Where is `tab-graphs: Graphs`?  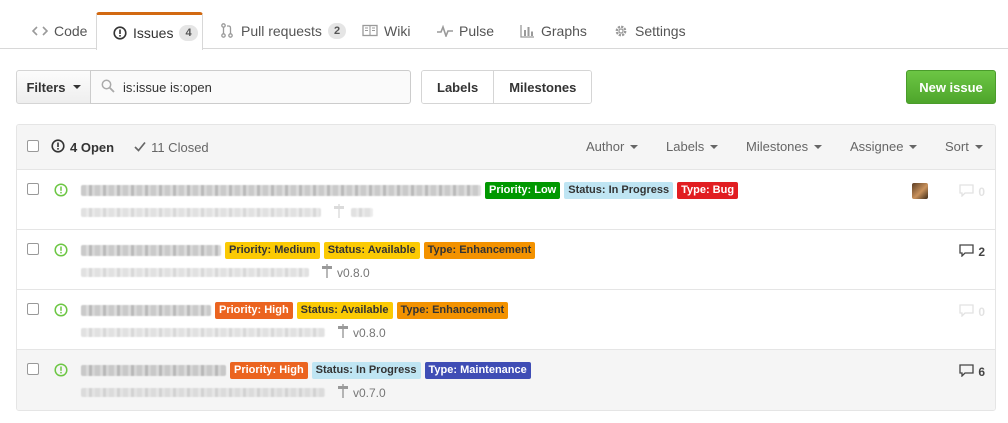 tab-graphs: Graphs is located at coordinates (553, 30).